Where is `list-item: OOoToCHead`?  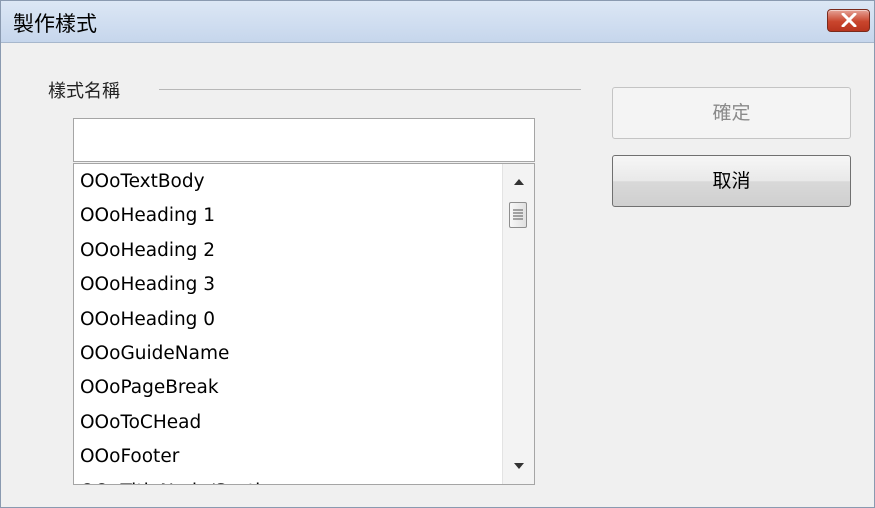
list-item: OOoToCHead is located at coordinates (287, 422).